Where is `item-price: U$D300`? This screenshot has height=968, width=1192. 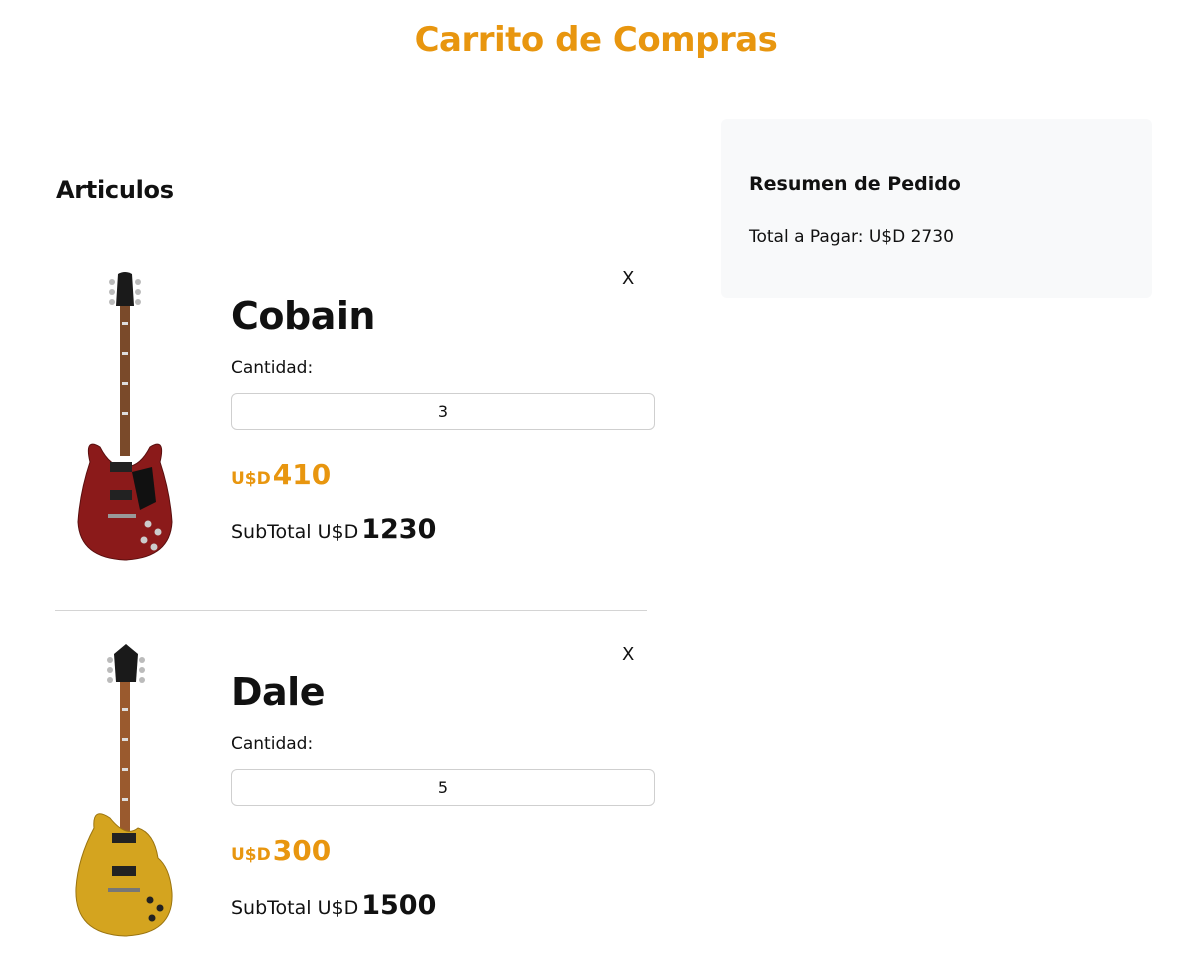
item-price: U$D300 is located at coordinates (281, 850).